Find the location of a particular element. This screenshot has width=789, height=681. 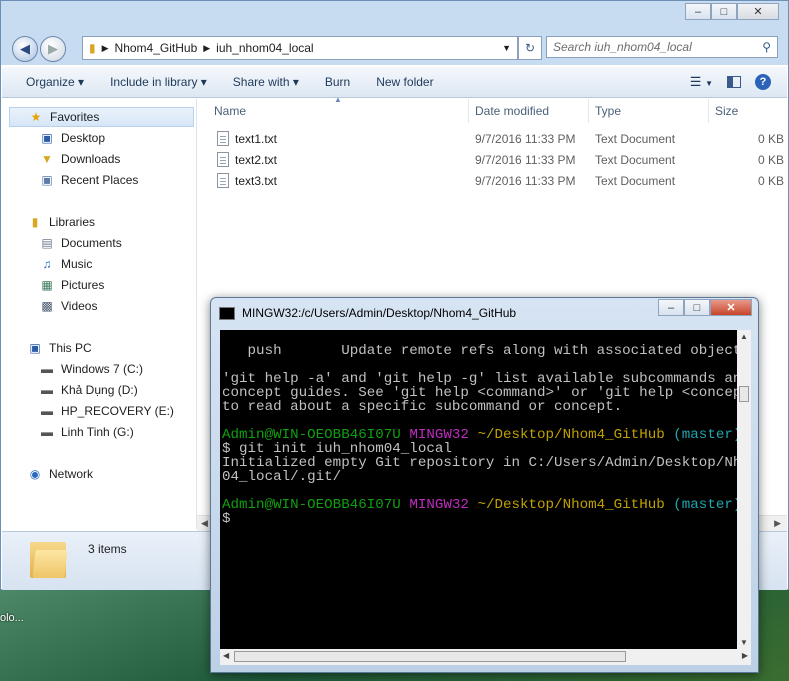

nav-recent-places: ▣ Recent Places is located at coordinates (88, 180).